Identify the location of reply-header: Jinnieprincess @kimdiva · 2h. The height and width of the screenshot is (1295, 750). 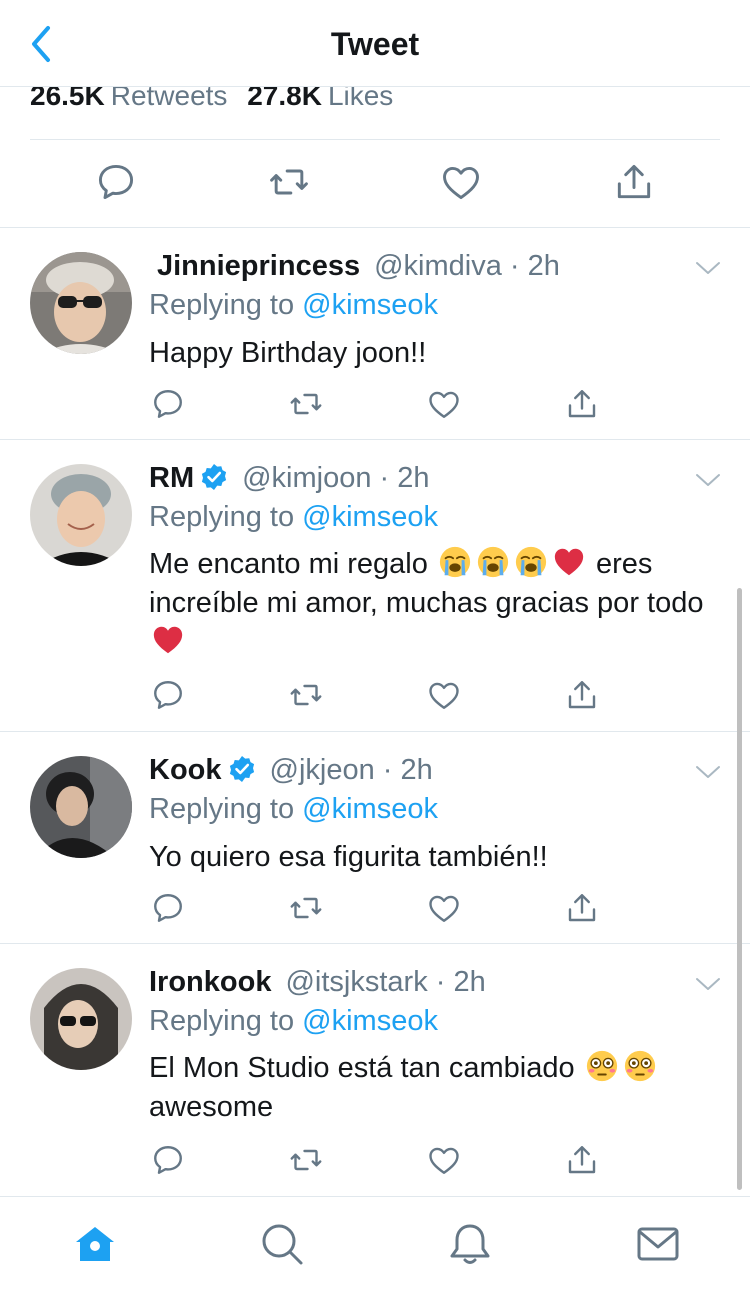
(354, 266).